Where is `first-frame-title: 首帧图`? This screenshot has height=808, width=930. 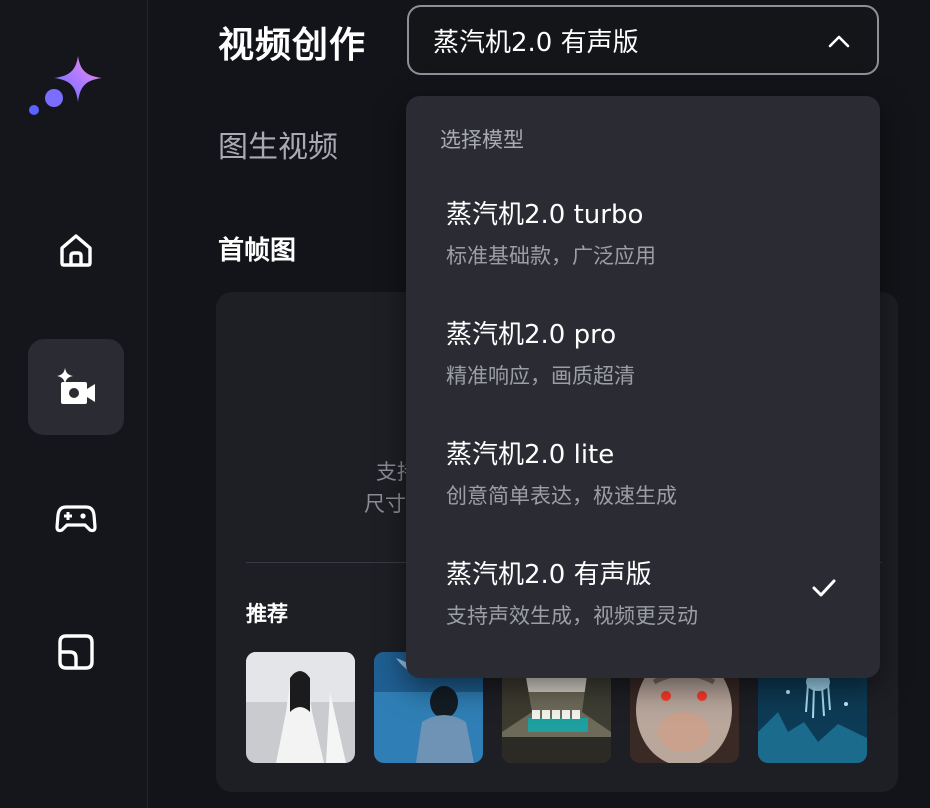
first-frame-title: 首帧图 is located at coordinates (257, 251).